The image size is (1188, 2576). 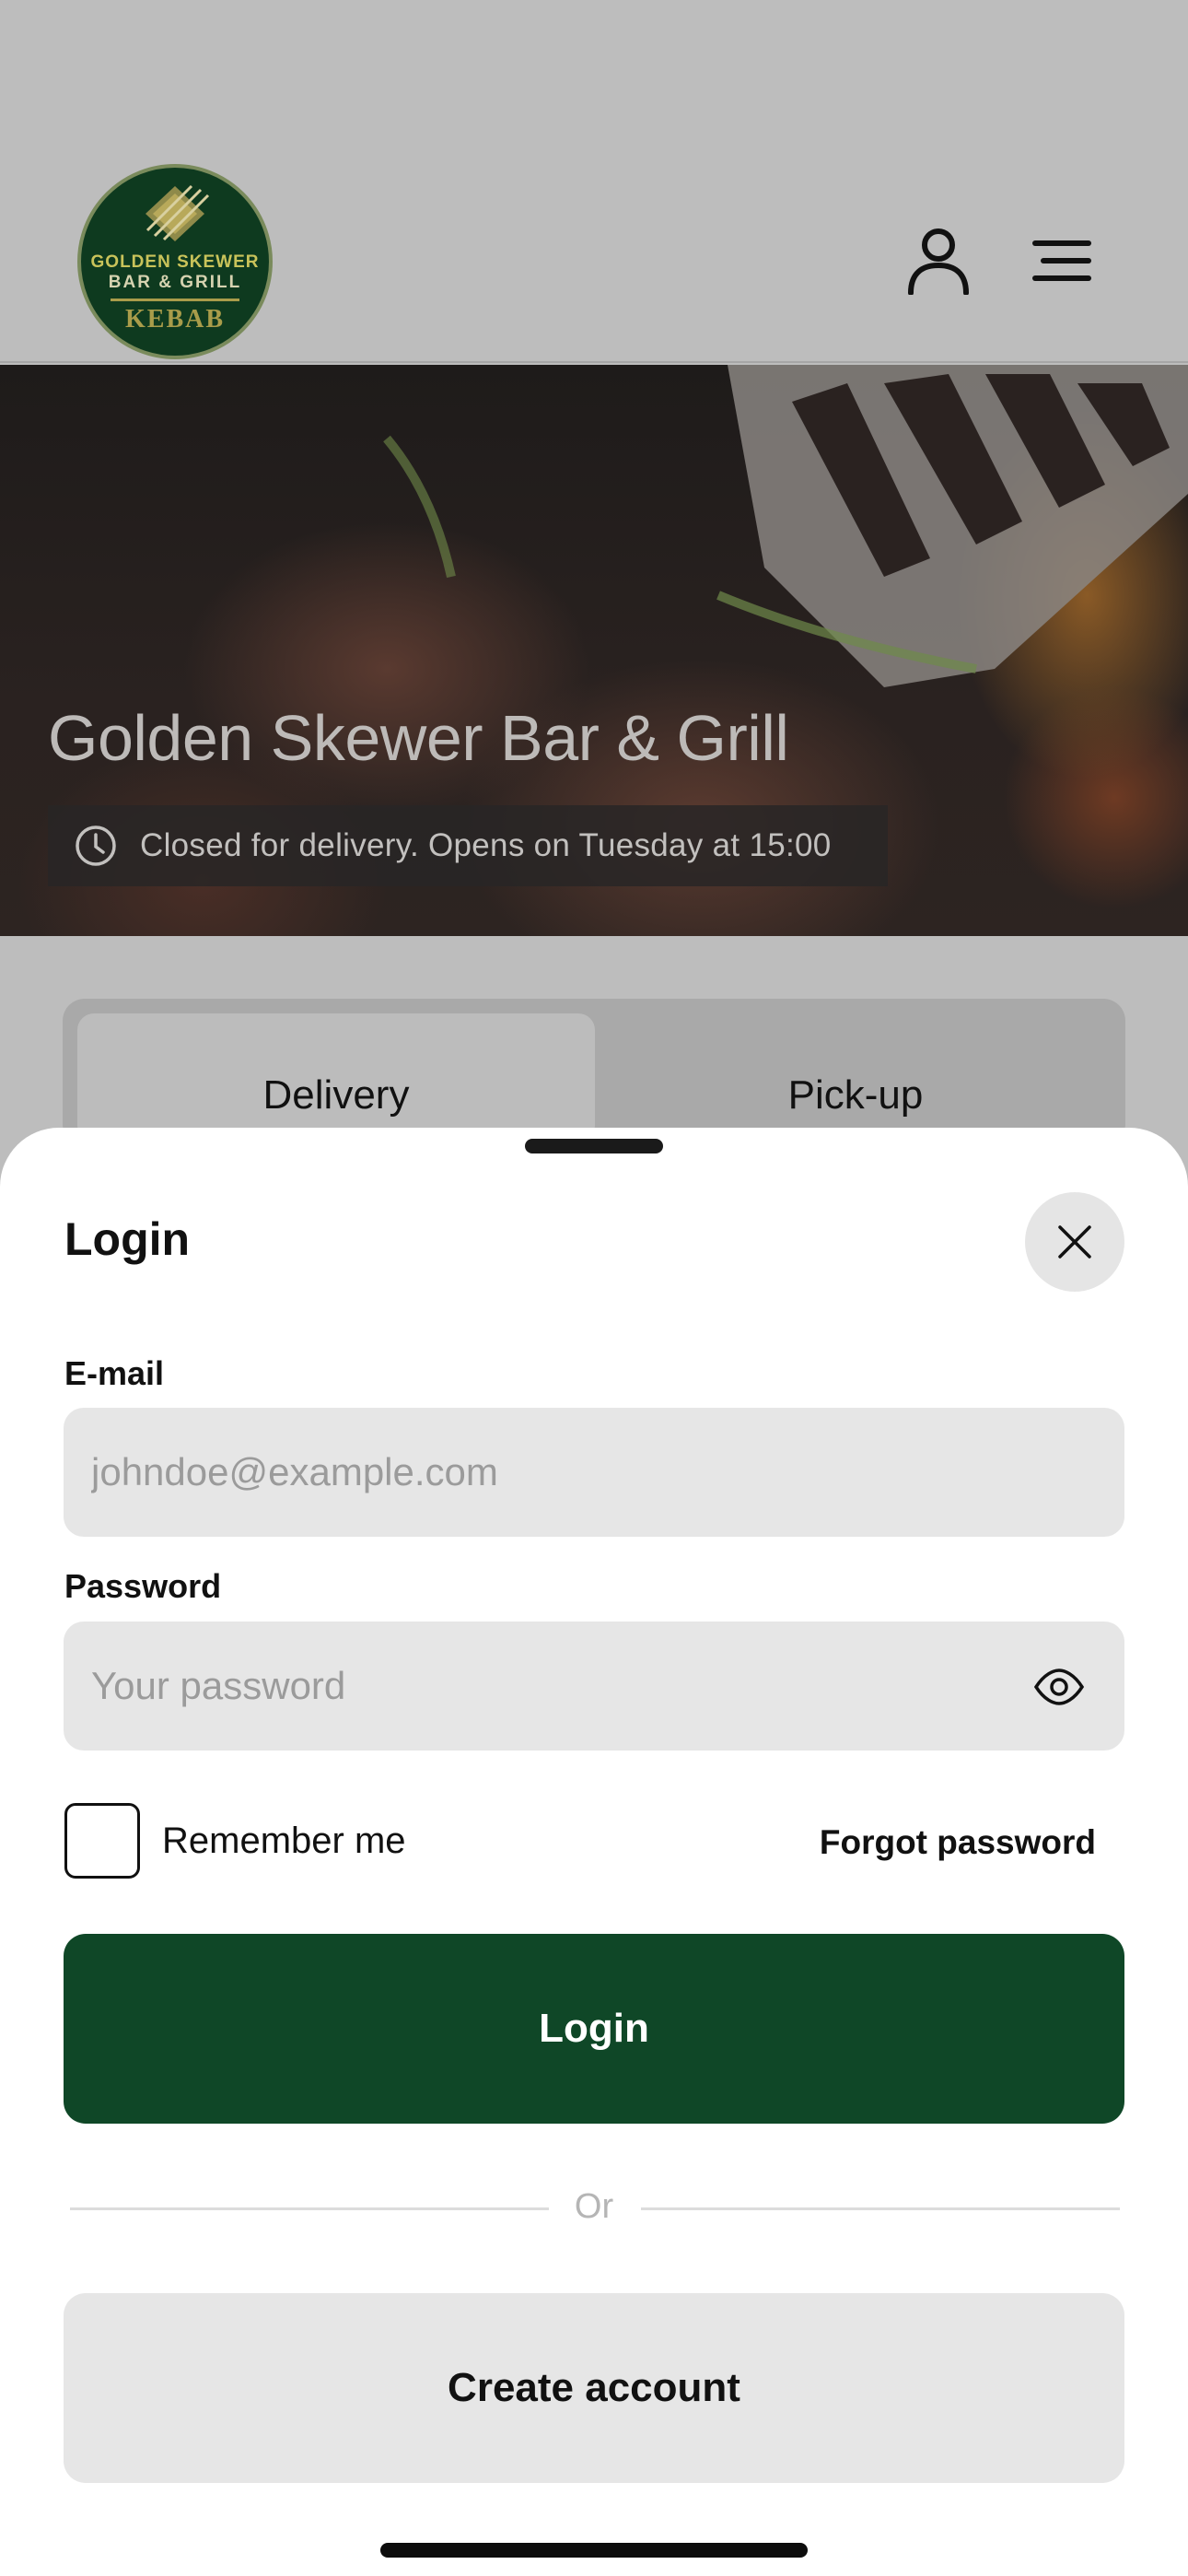 I want to click on remember-me-checkbox, so click(x=102, y=1841).